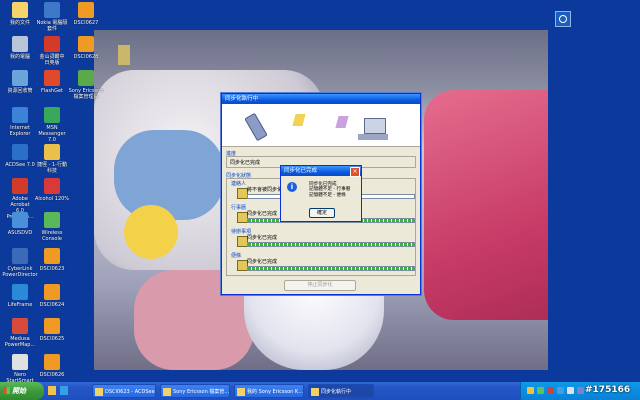 This screenshot has width=640, height=400. Describe the element at coordinates (321, 125) in the screenshot. I see `sync-banner` at that location.